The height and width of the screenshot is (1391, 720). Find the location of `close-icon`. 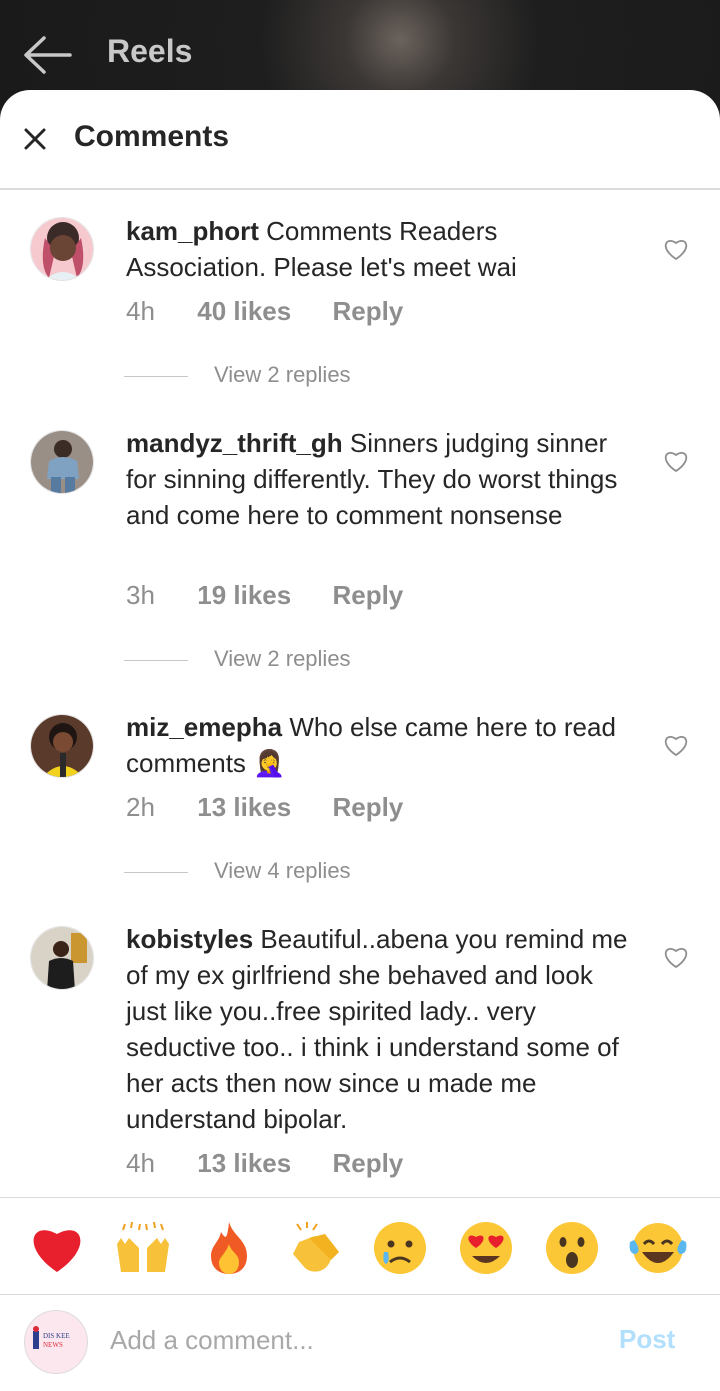

close-icon is located at coordinates (35, 139).